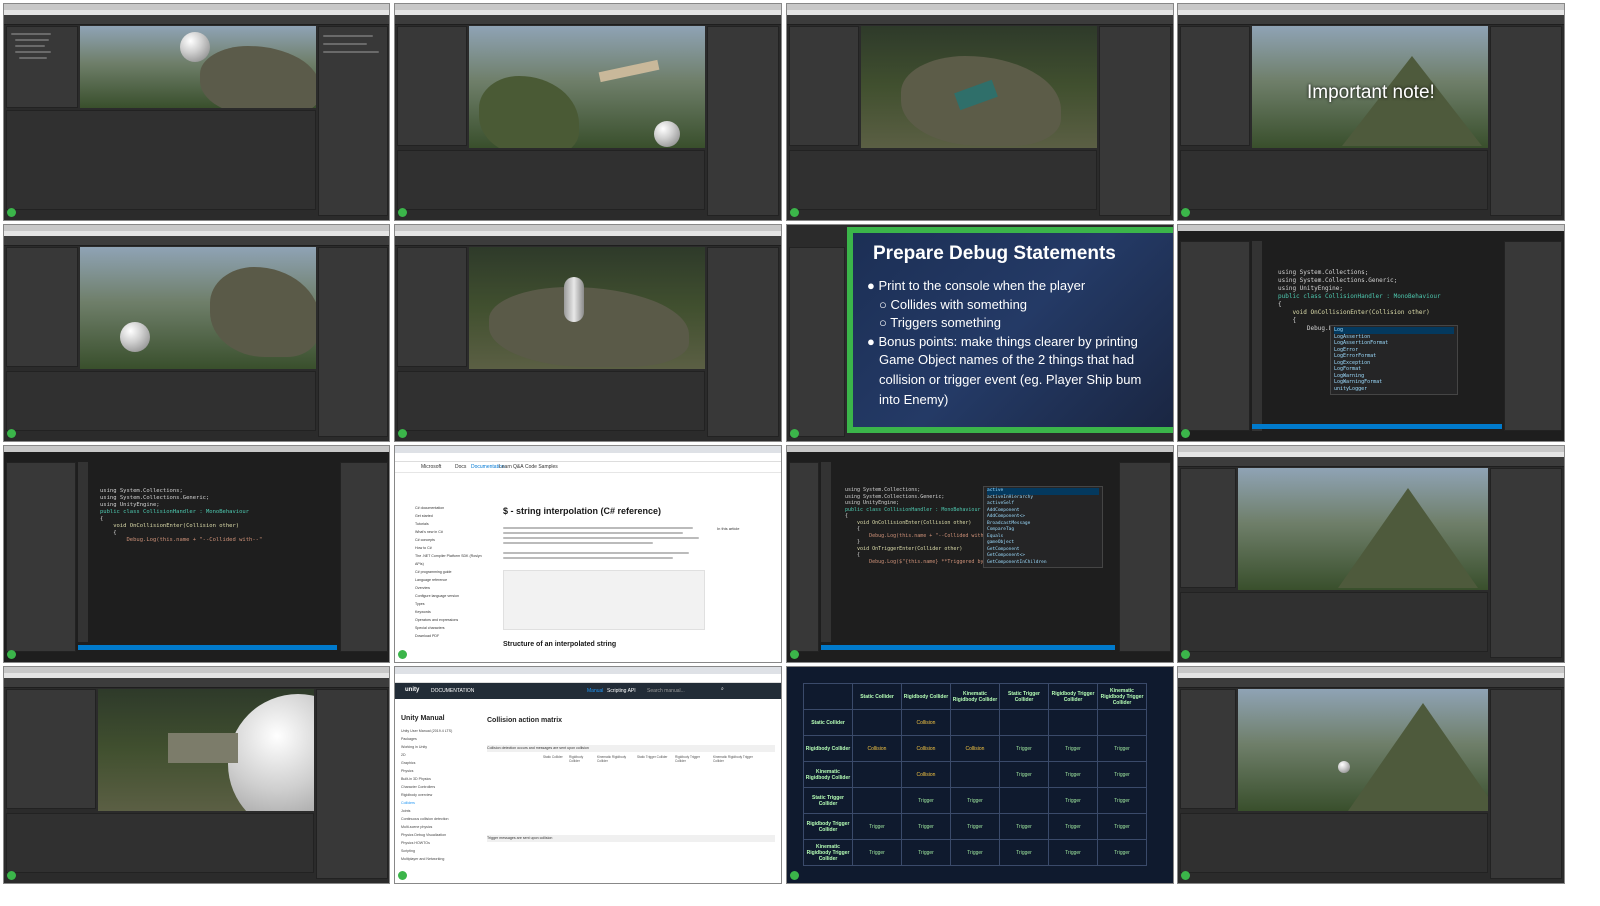  I want to click on sidebar-item: Working in Unity, so click(441, 747).